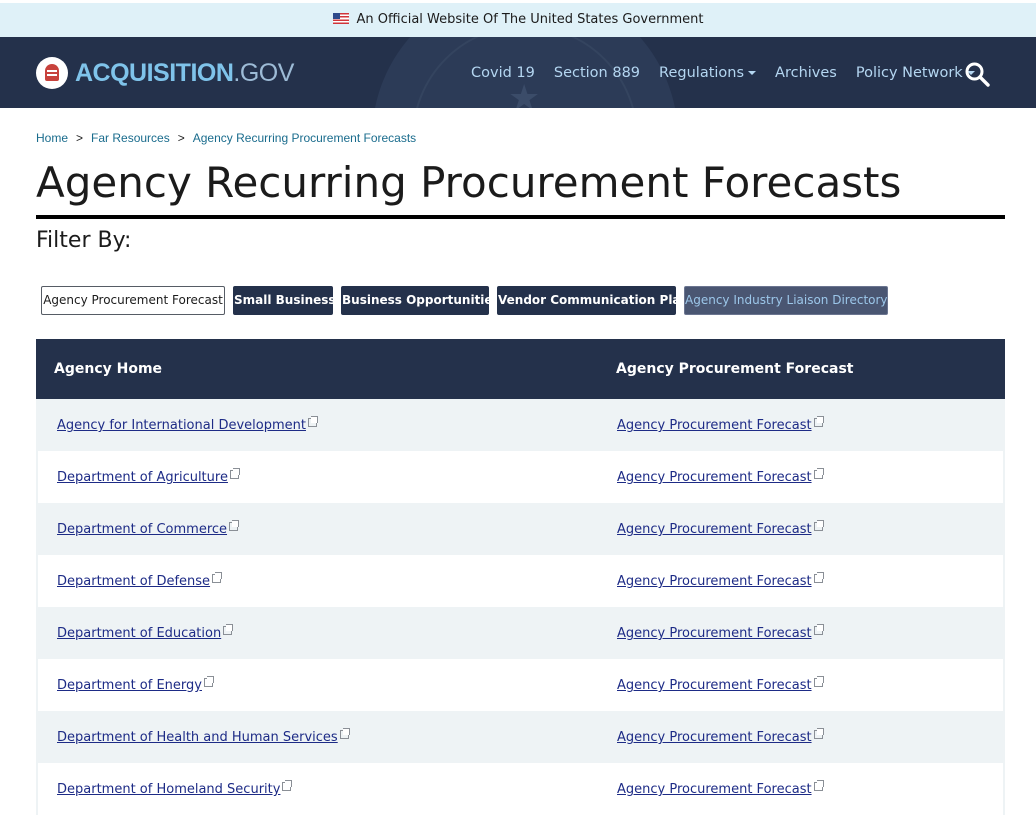 The width and height of the screenshot is (1036, 817). I want to click on chevron-down-icon, so click(752, 72).